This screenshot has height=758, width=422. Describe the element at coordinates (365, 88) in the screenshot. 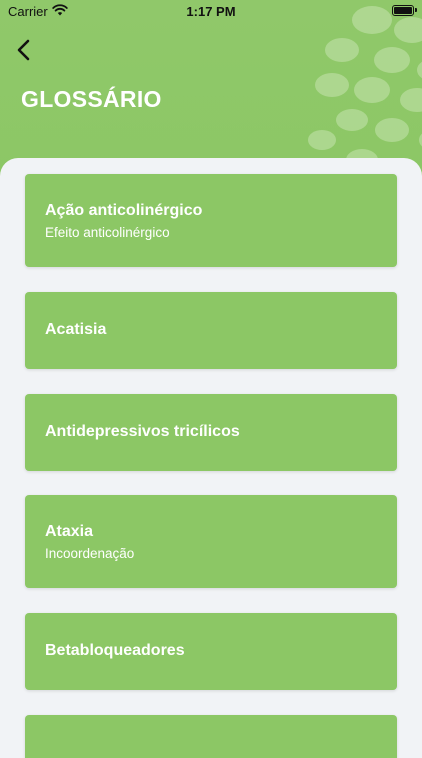

I see `pills-background-image` at that location.